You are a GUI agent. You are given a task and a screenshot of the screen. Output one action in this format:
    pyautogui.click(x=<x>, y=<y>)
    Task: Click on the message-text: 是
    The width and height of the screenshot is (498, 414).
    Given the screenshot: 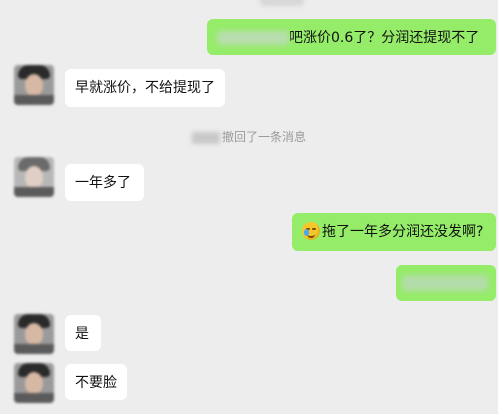 What is the action you would take?
    pyautogui.click(x=82, y=334)
    